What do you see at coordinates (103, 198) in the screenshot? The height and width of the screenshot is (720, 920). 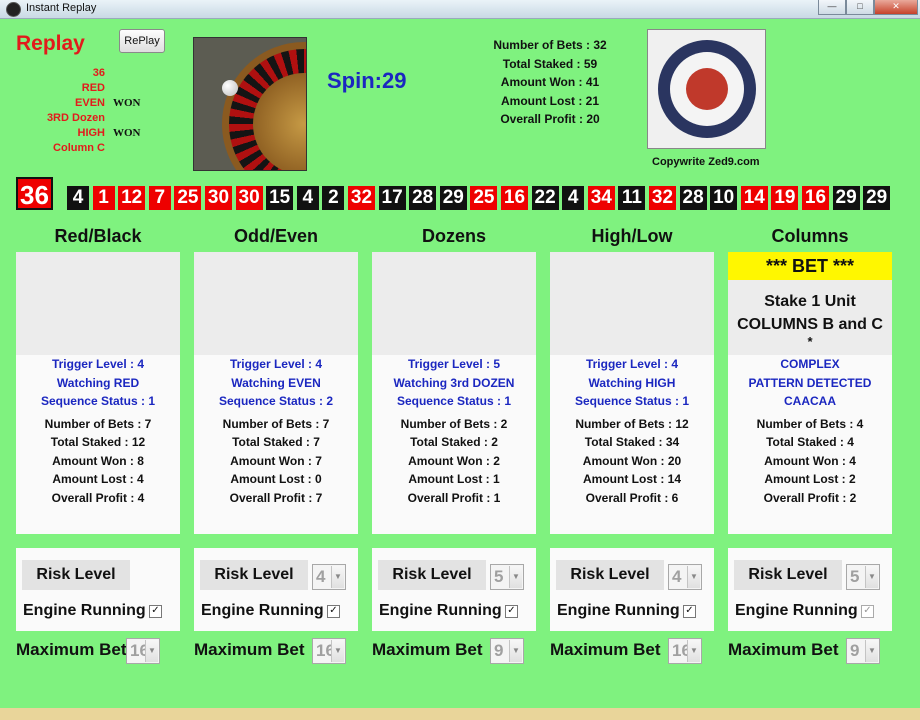 I see `history-number: 1` at bounding box center [103, 198].